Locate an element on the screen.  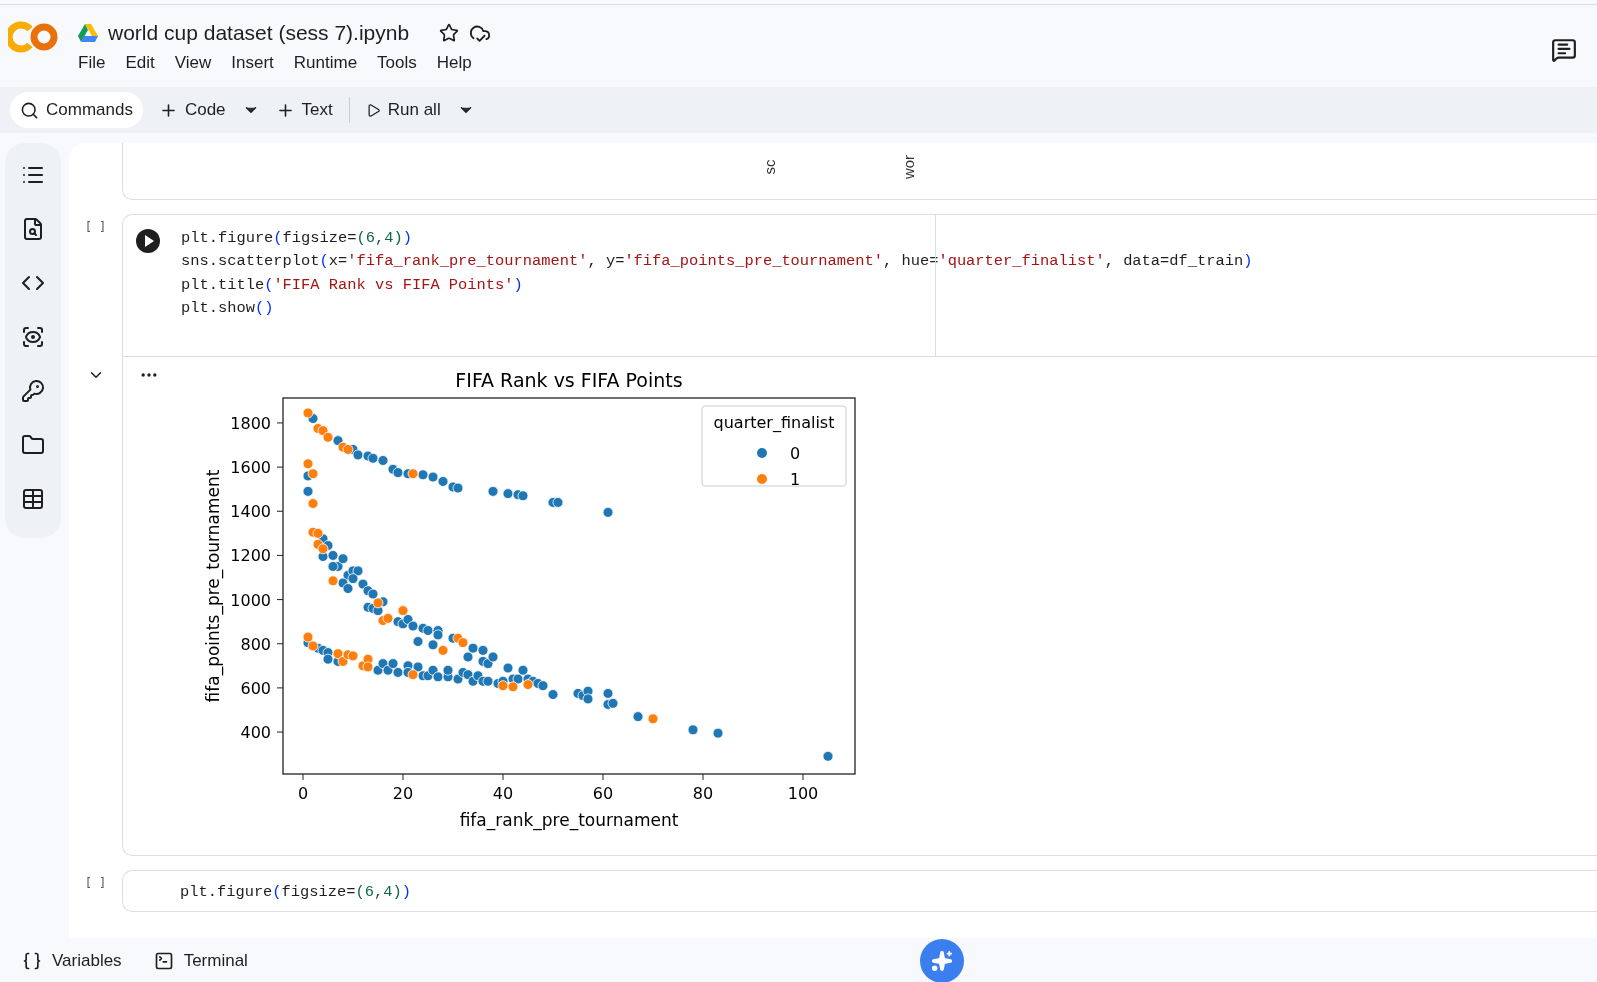
legend-title: quarter_finalist is located at coordinates (774, 423).